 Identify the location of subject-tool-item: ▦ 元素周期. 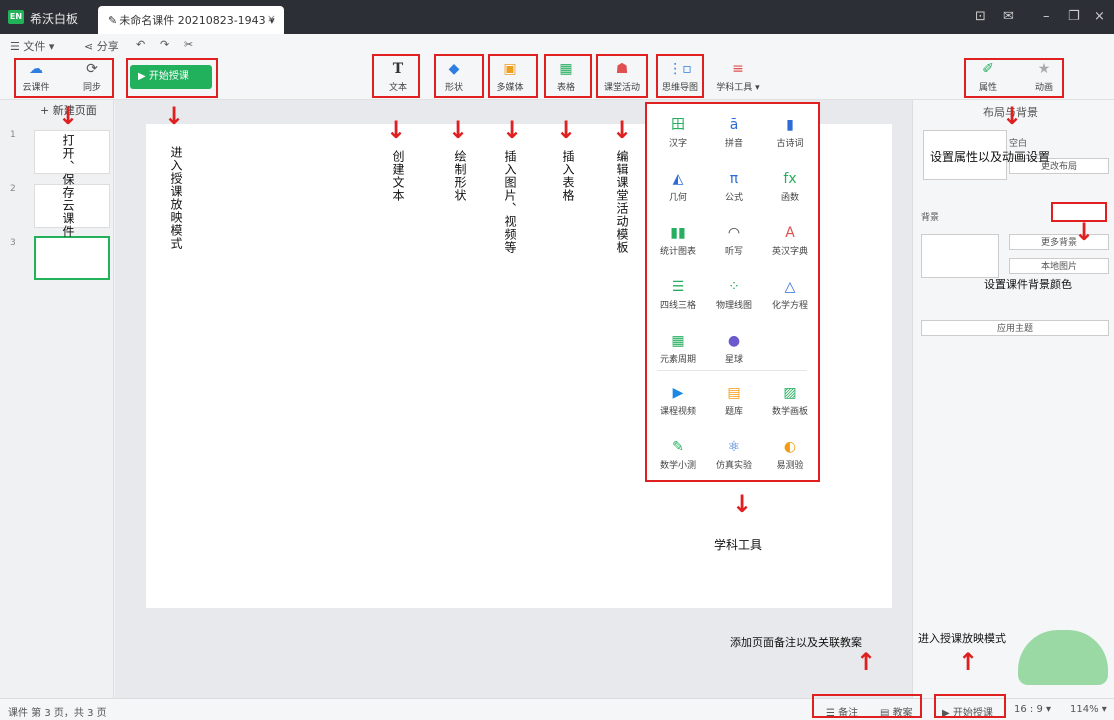
(678, 348).